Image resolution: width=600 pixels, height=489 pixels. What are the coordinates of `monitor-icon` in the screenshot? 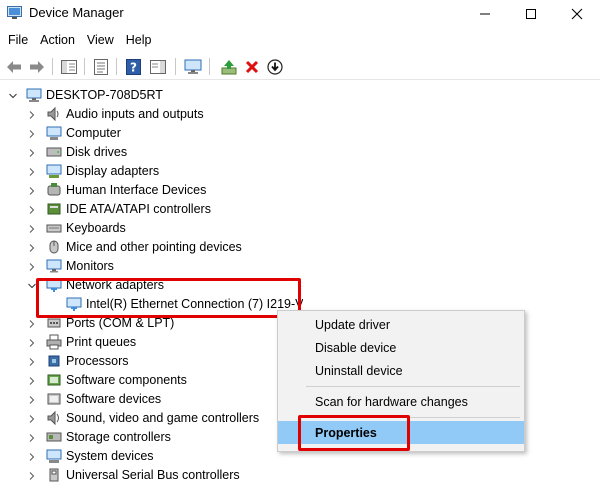 It's located at (54, 266).